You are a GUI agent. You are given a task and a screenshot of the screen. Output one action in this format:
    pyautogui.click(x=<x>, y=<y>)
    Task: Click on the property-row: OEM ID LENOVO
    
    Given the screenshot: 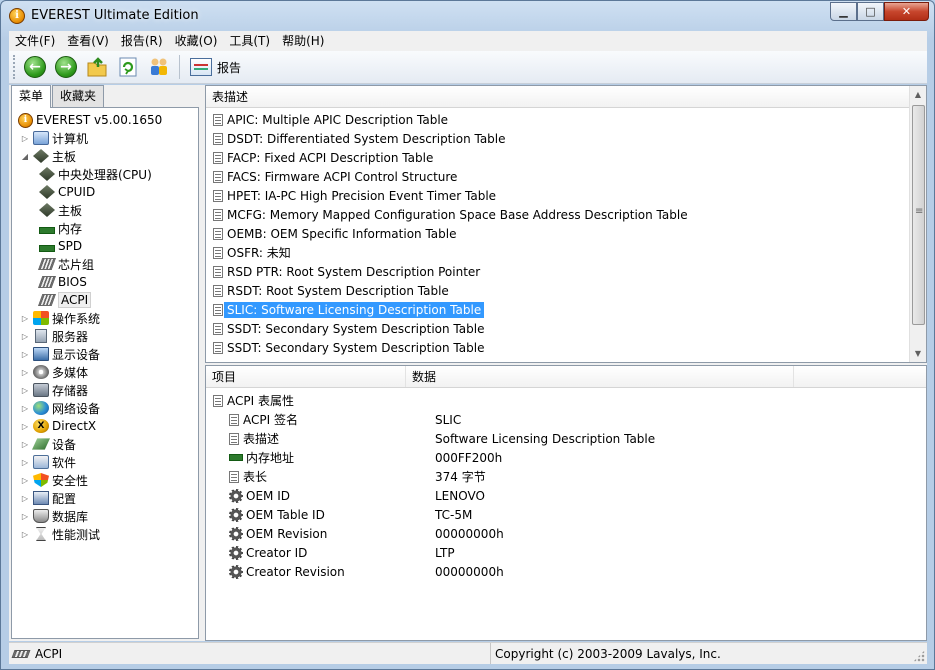 What is the action you would take?
    pyautogui.click(x=577, y=495)
    